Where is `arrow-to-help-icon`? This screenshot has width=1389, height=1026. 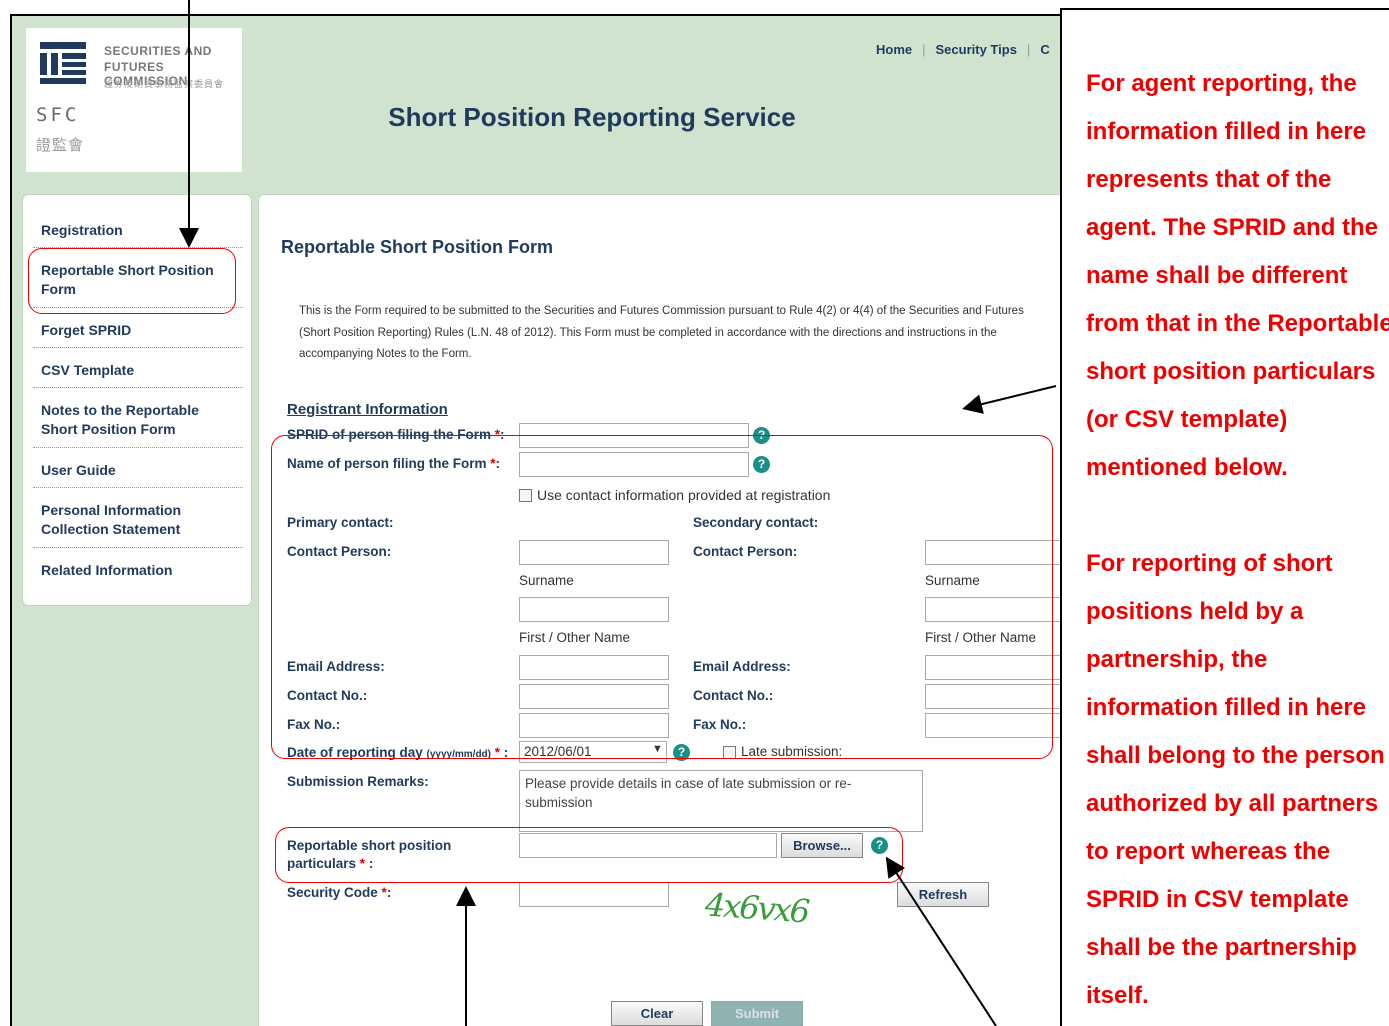 arrow-to-help-icon is located at coordinates (941, 941).